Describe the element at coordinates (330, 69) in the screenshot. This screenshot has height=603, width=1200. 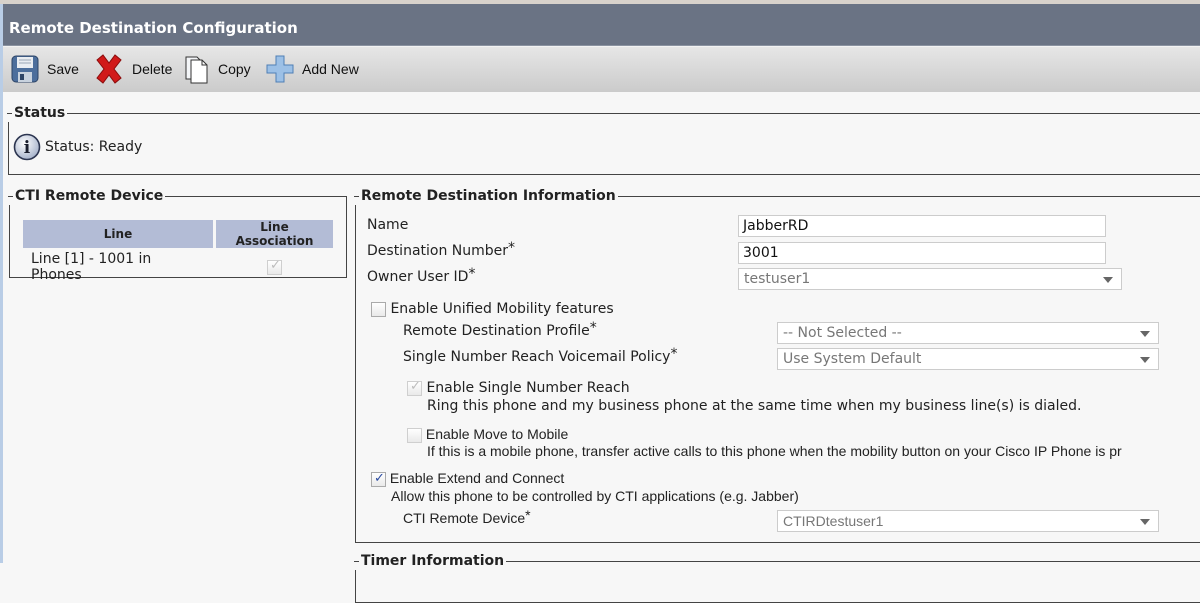
I see `add-new-label: Add New` at that location.